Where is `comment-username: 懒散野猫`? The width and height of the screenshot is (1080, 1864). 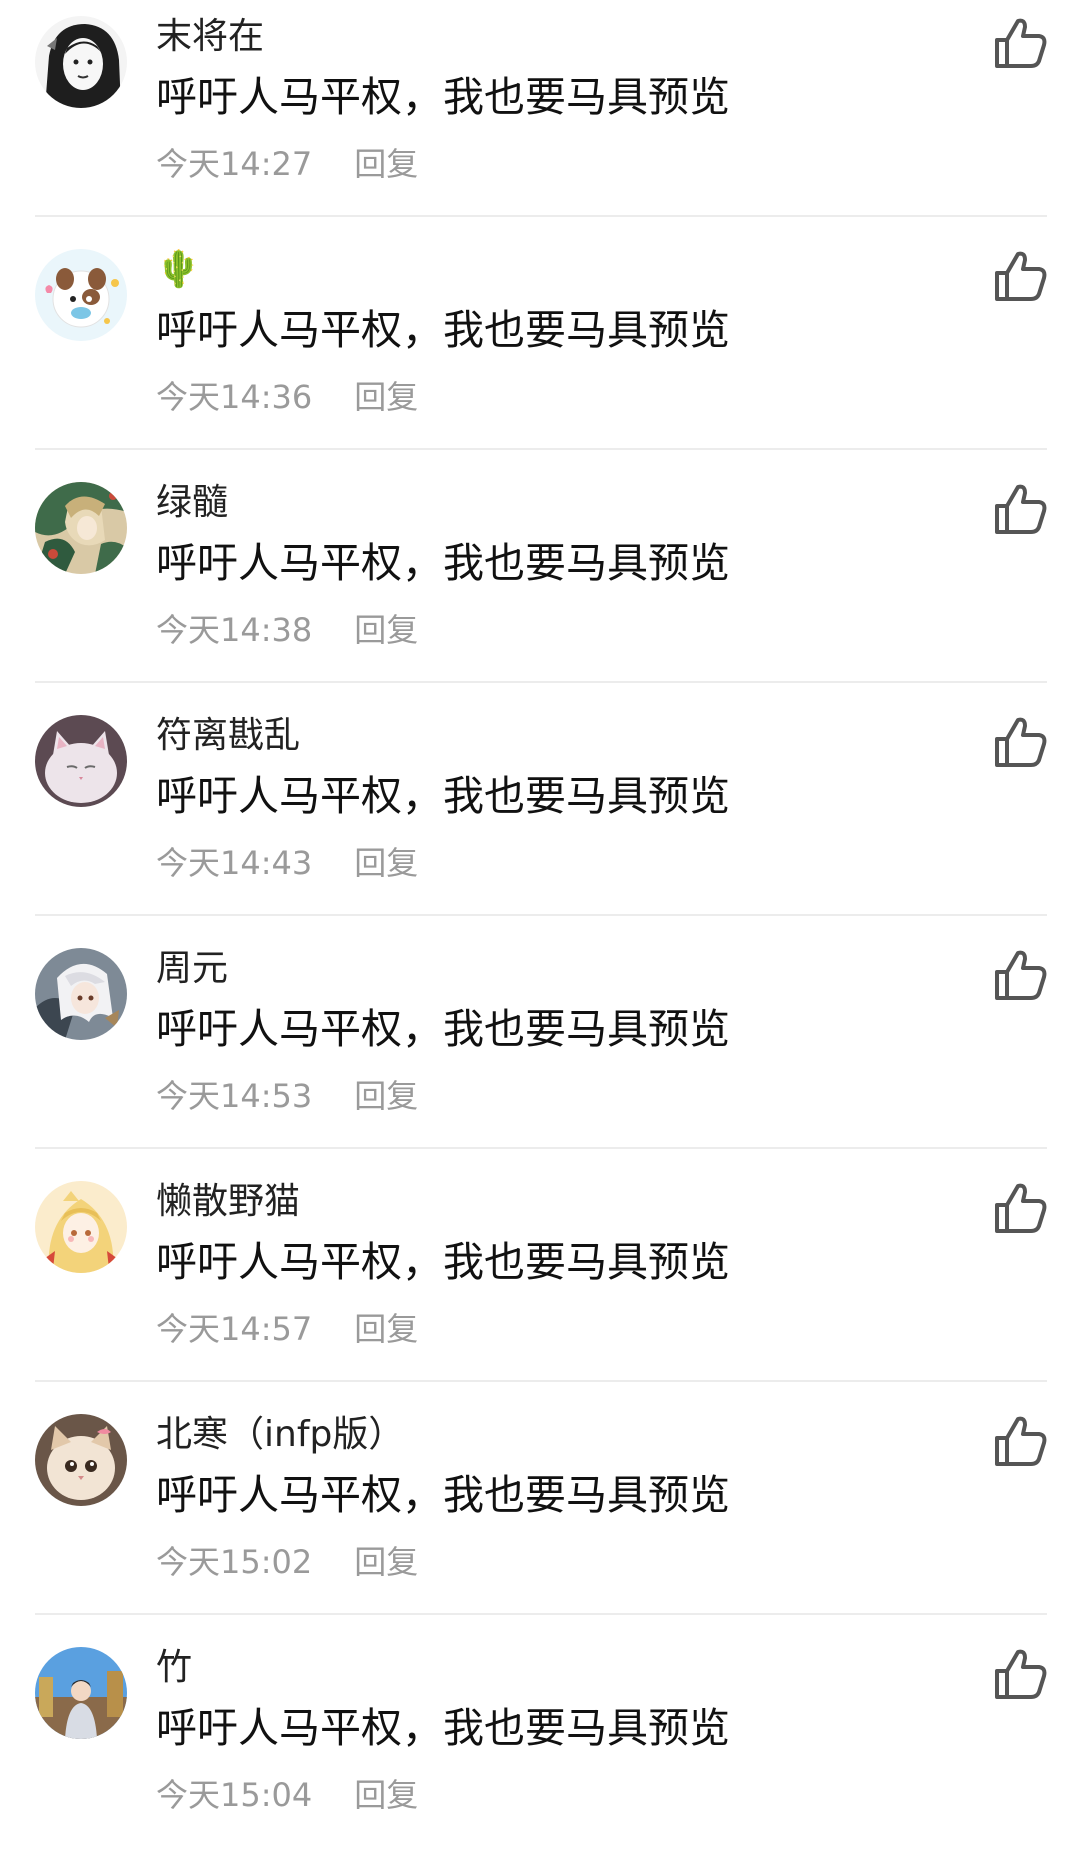 comment-username: 懒散野猫 is located at coordinates (228, 1202).